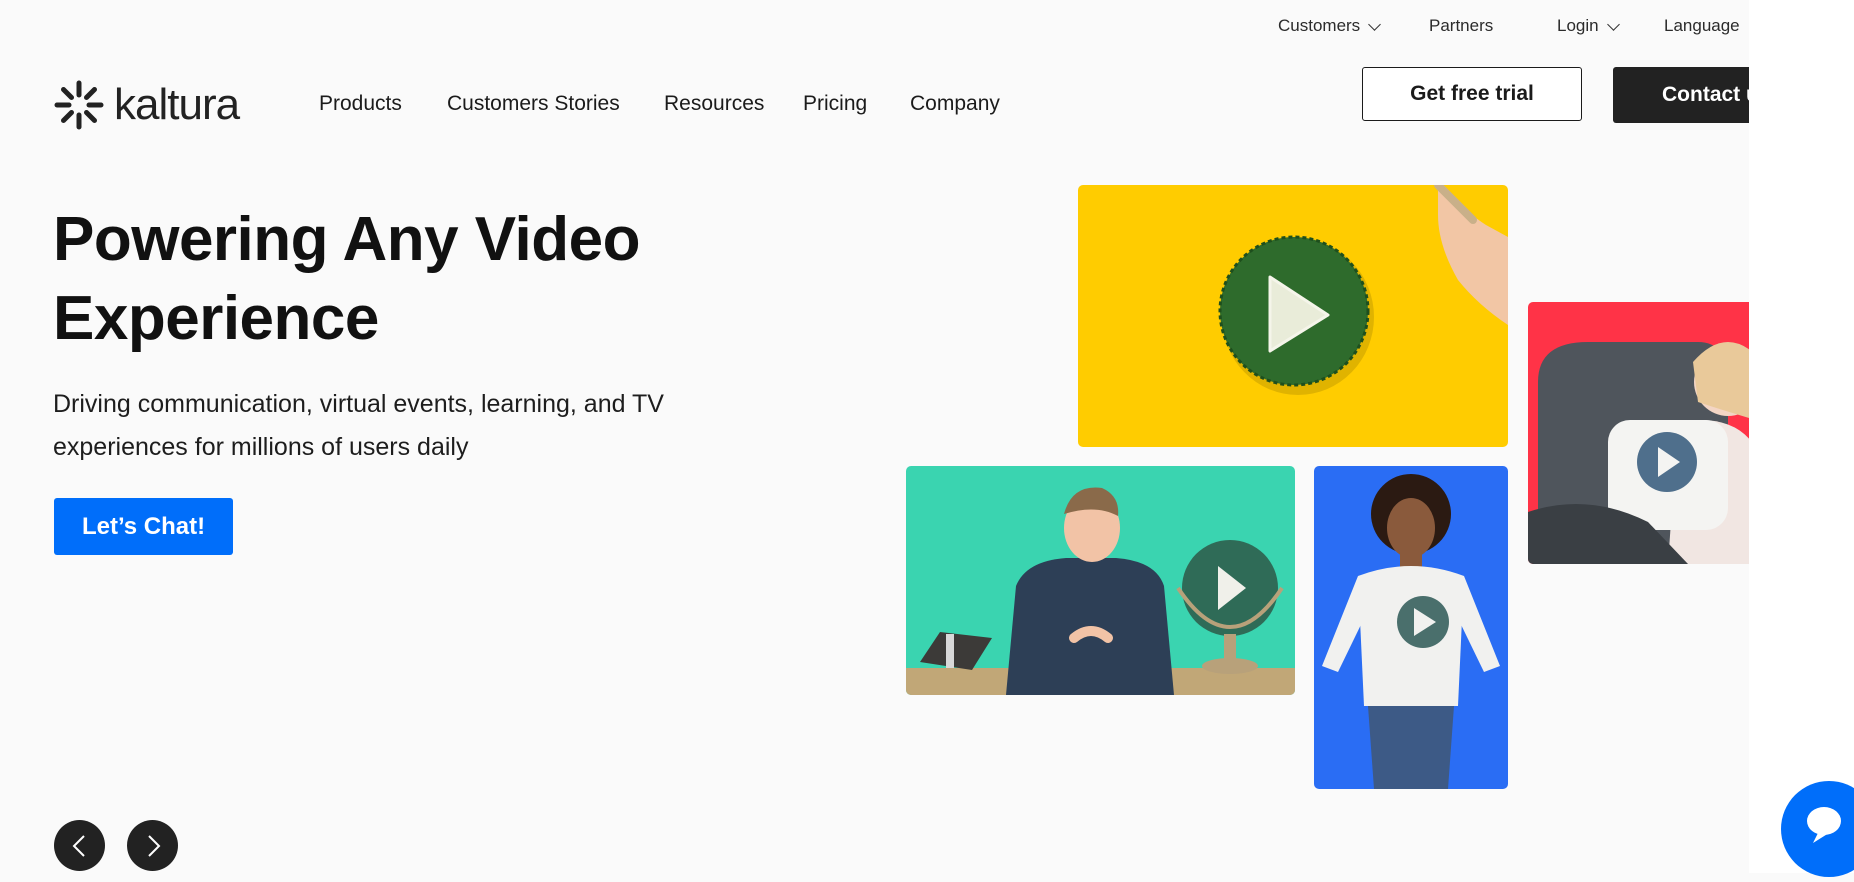 The height and width of the screenshot is (882, 1854). I want to click on yellow-play-tile, so click(1293, 316).